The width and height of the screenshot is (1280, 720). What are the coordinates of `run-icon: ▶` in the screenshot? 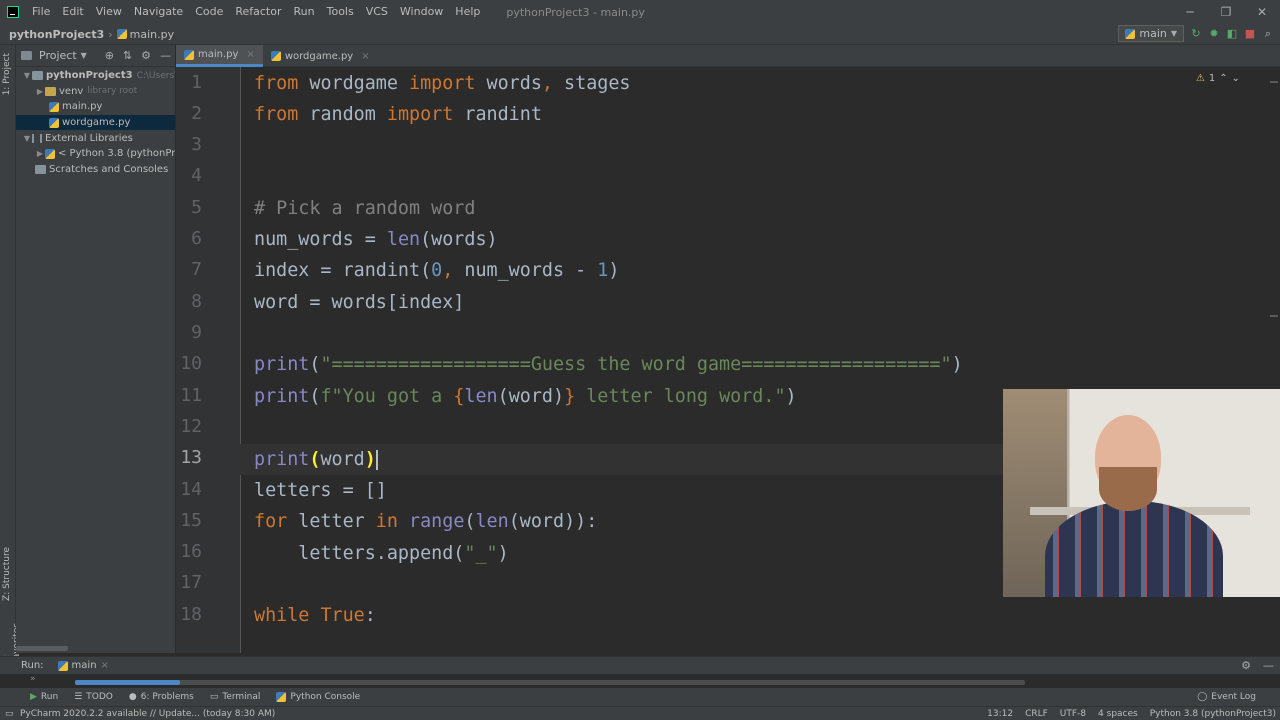 It's located at (33, 697).